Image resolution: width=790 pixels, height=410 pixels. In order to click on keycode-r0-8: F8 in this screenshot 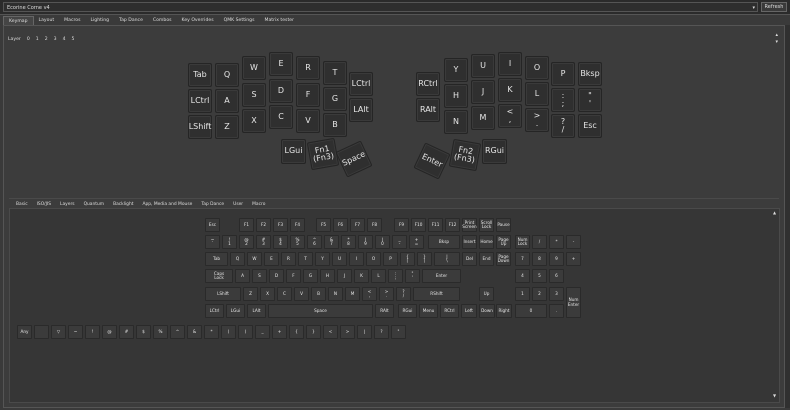, I will do `click(374, 225)`.